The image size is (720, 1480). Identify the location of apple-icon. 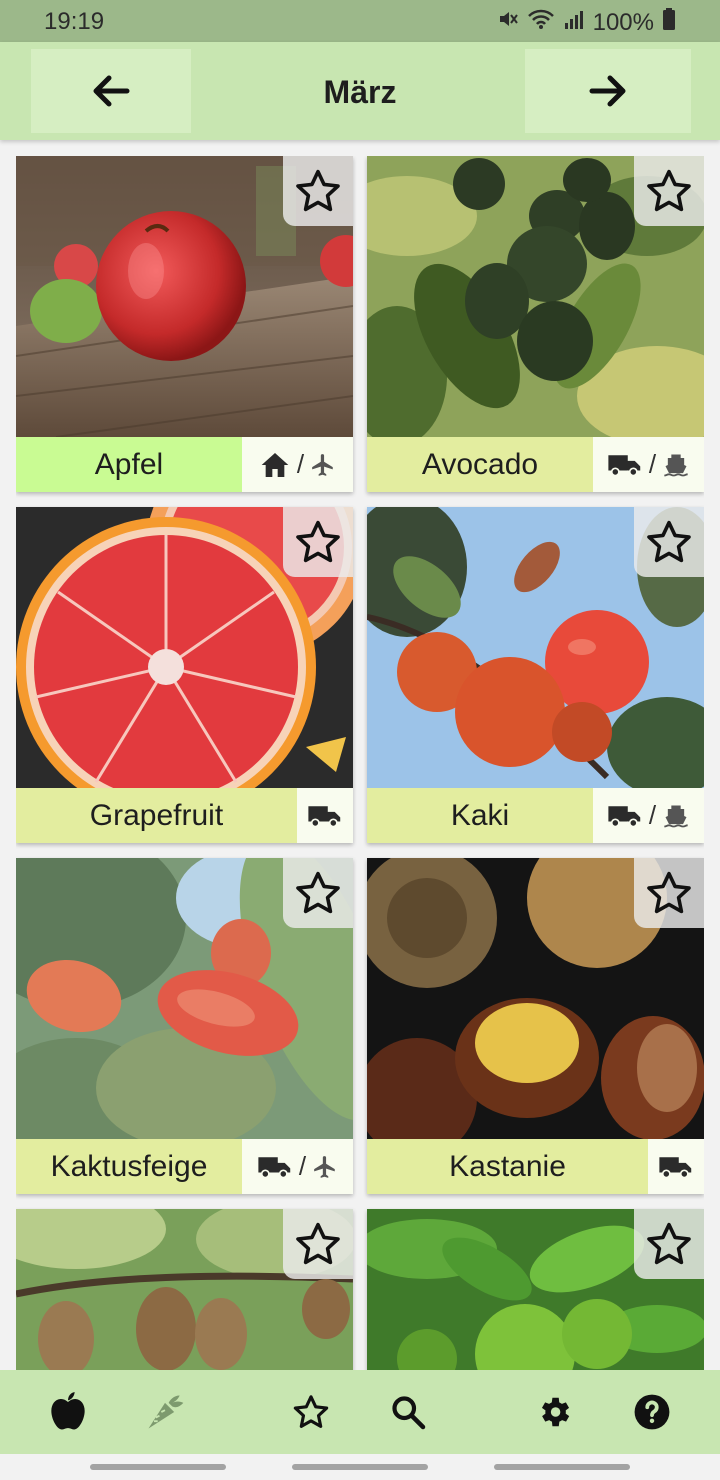
(68, 1411).